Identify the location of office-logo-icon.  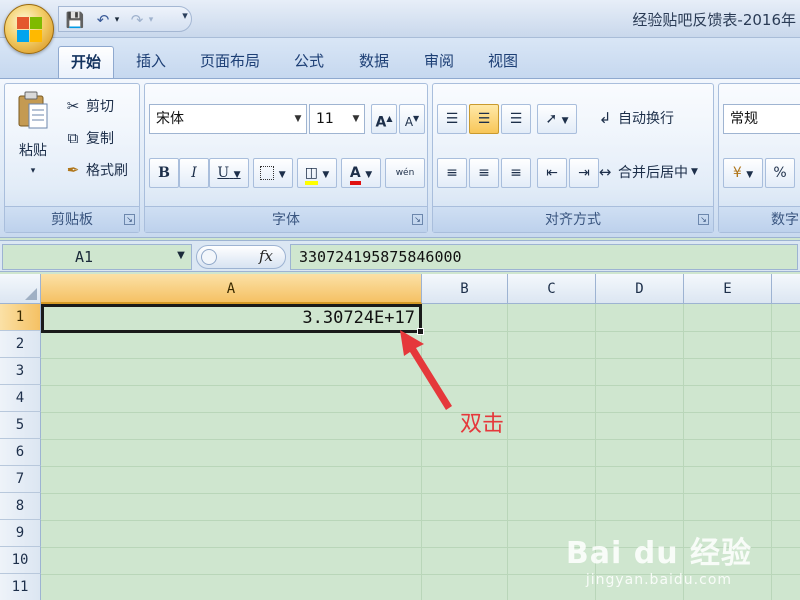
(30, 30).